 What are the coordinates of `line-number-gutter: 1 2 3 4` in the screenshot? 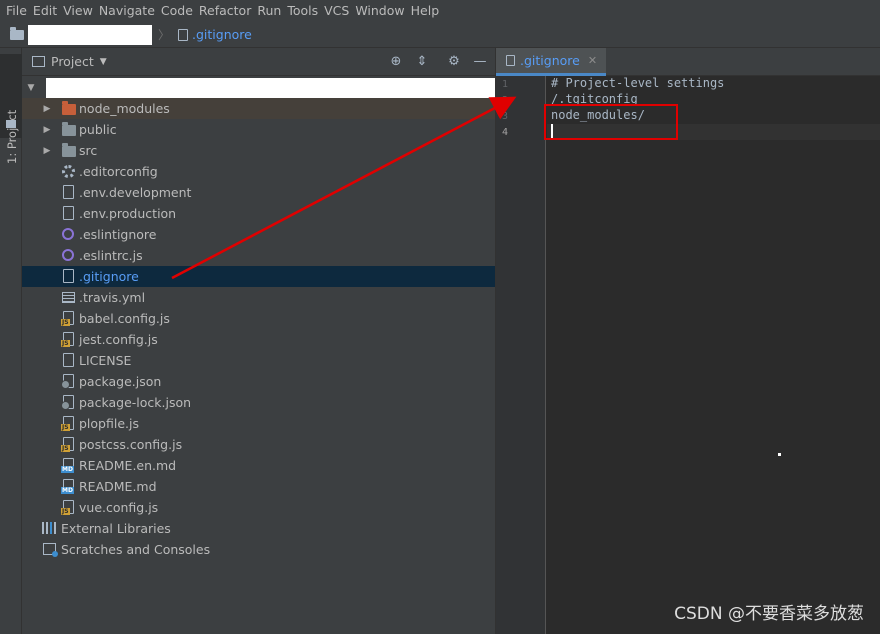 It's located at (521, 355).